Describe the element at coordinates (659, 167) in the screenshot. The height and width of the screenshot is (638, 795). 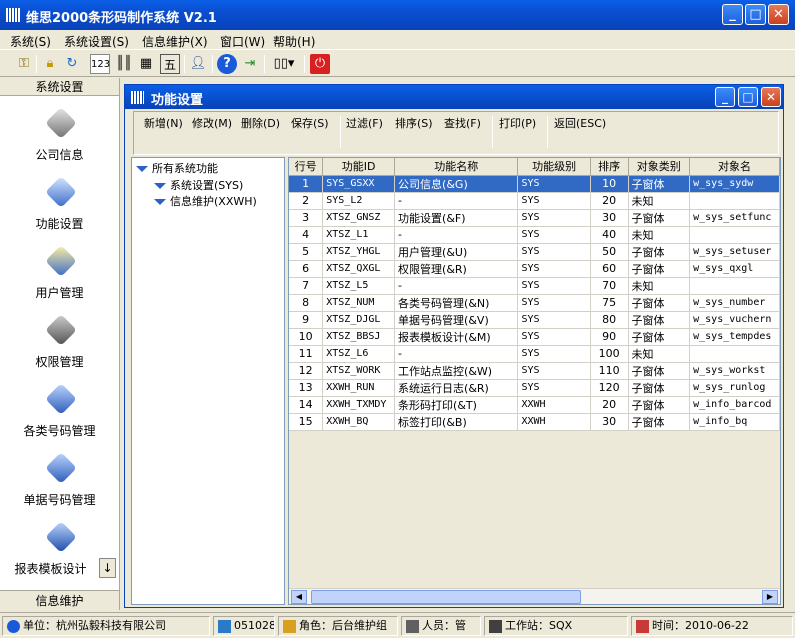
I see `column-header: 对象类别` at that location.